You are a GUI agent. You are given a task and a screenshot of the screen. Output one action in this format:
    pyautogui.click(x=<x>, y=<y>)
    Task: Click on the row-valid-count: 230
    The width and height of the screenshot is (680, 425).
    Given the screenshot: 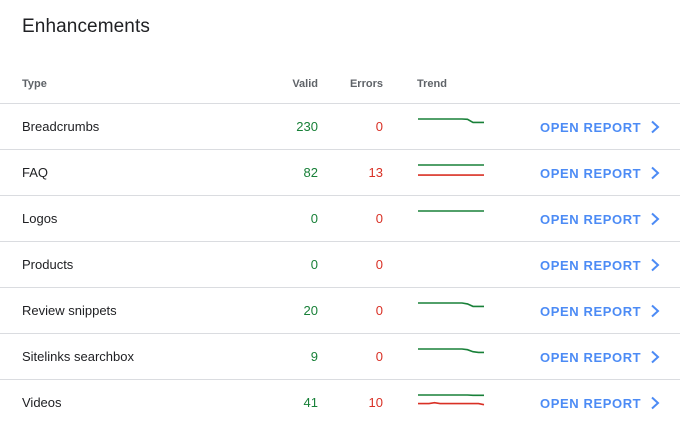 What is the action you would take?
    pyautogui.click(x=307, y=126)
    